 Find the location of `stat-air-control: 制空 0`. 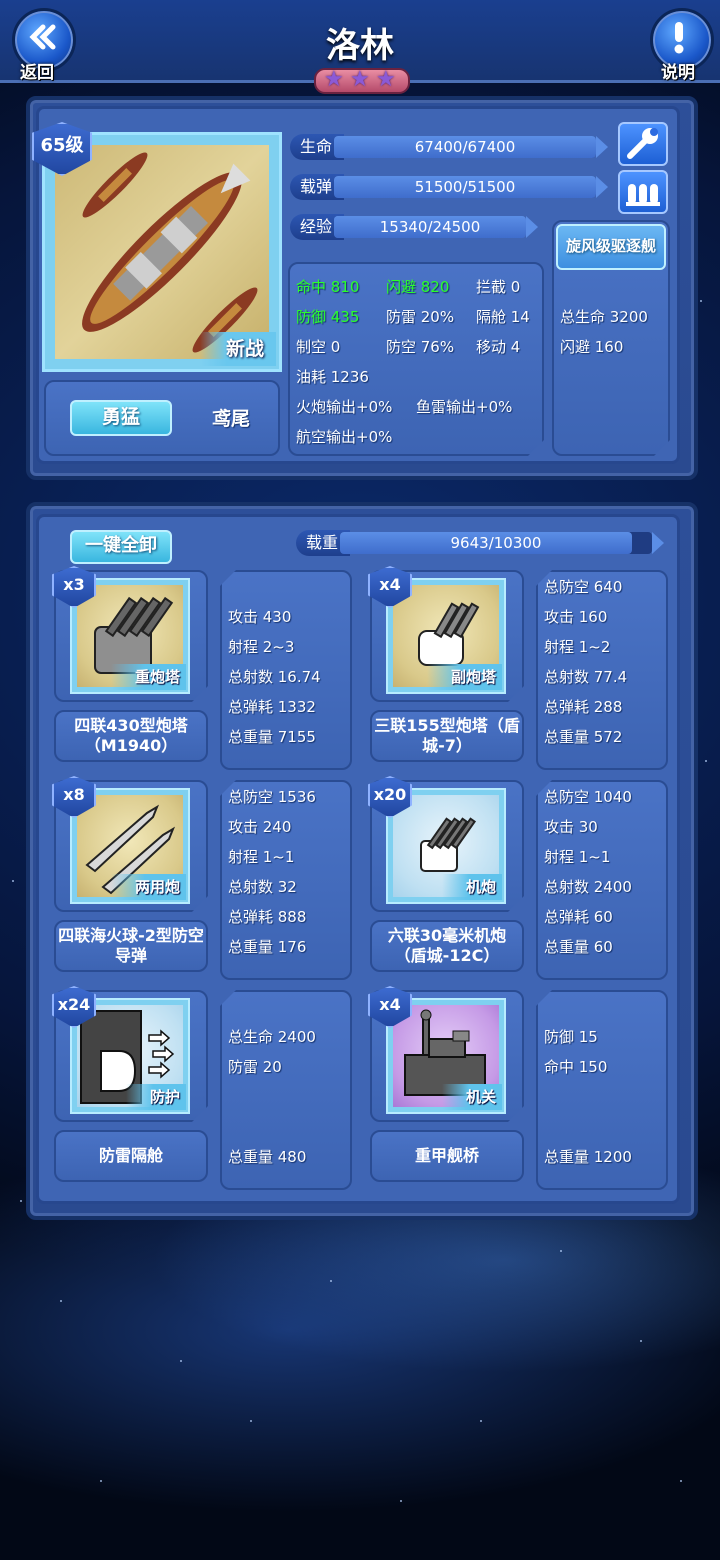

stat-air-control: 制空 0 is located at coordinates (318, 347).